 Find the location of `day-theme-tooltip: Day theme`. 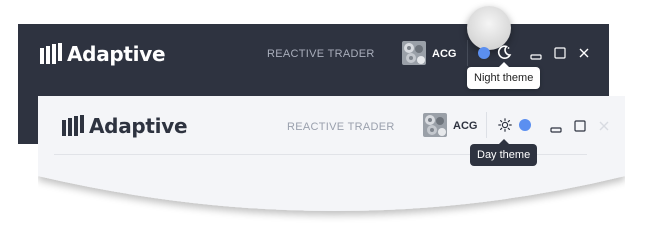

day-theme-tooltip: Day theme is located at coordinates (504, 152).